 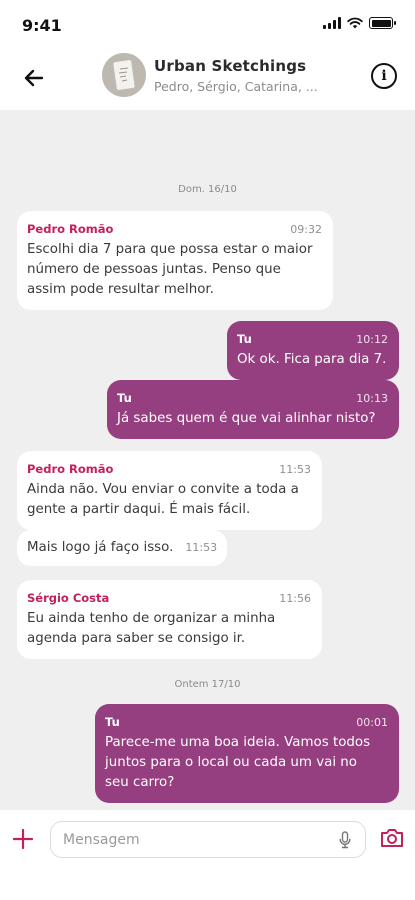 I want to click on info-button: i, so click(x=384, y=76).